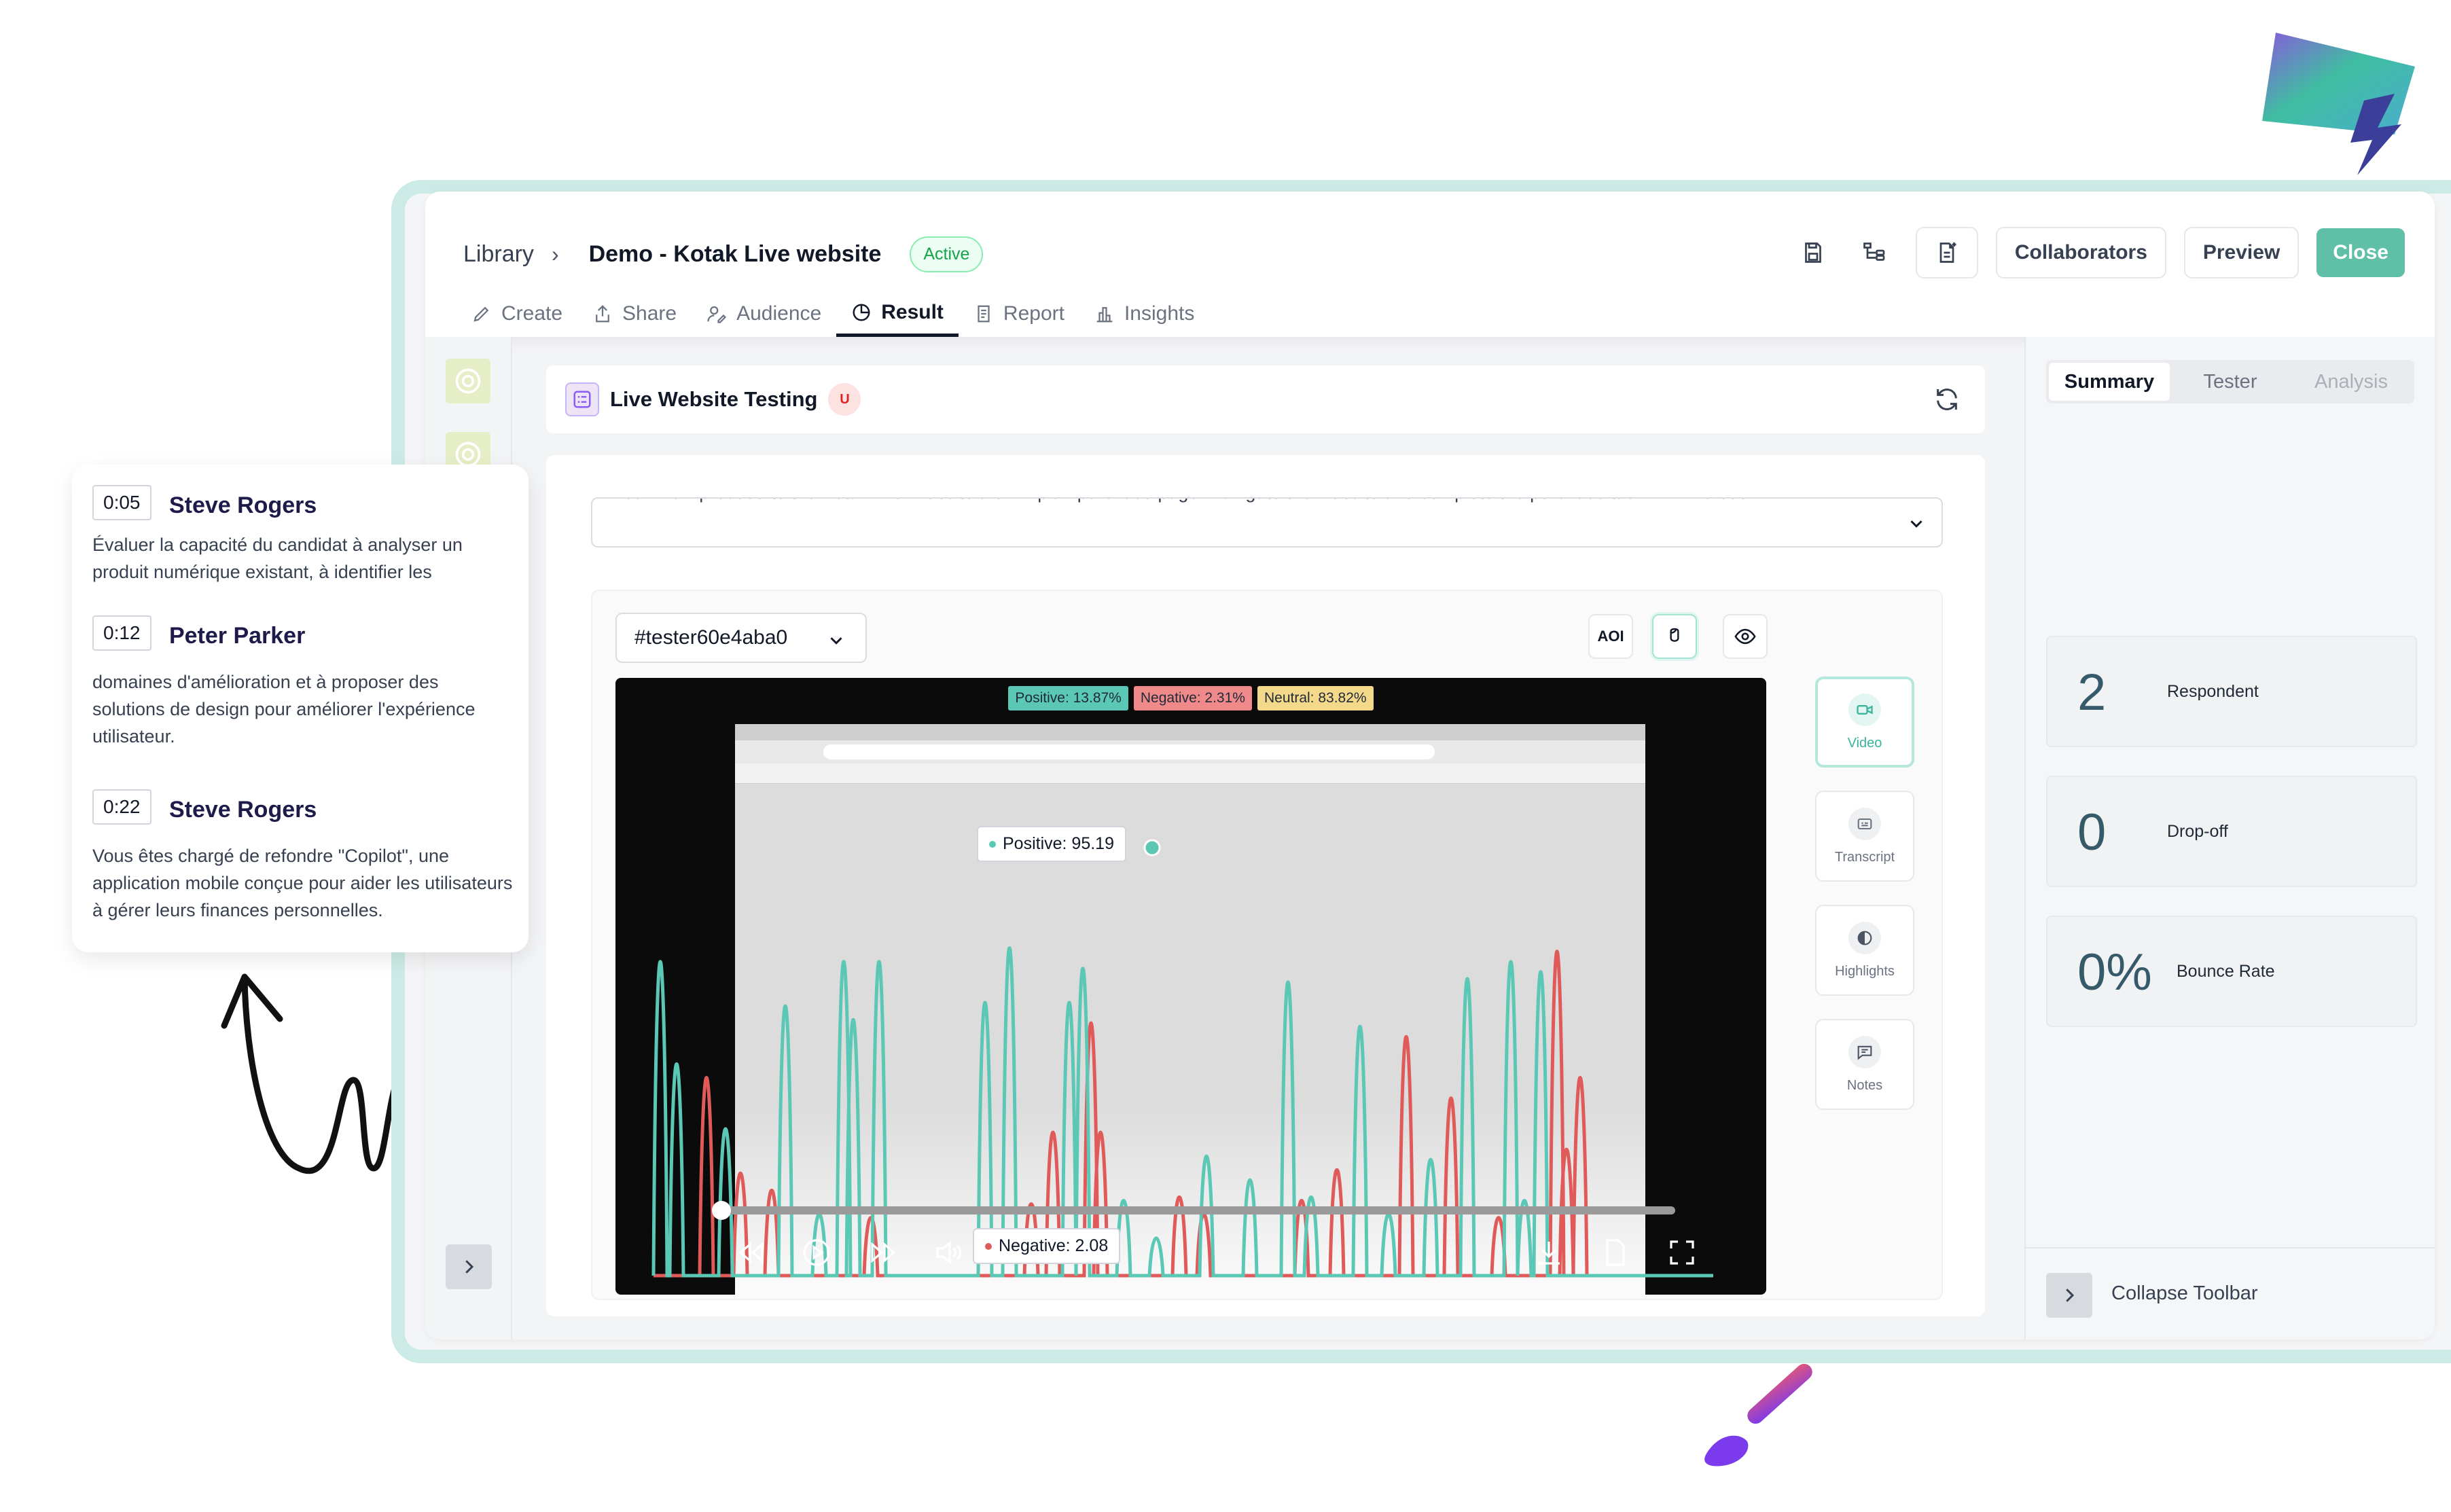 The height and width of the screenshot is (1512, 2451). Describe the element at coordinates (1159, 313) in the screenshot. I see `tab-label: Insights` at that location.